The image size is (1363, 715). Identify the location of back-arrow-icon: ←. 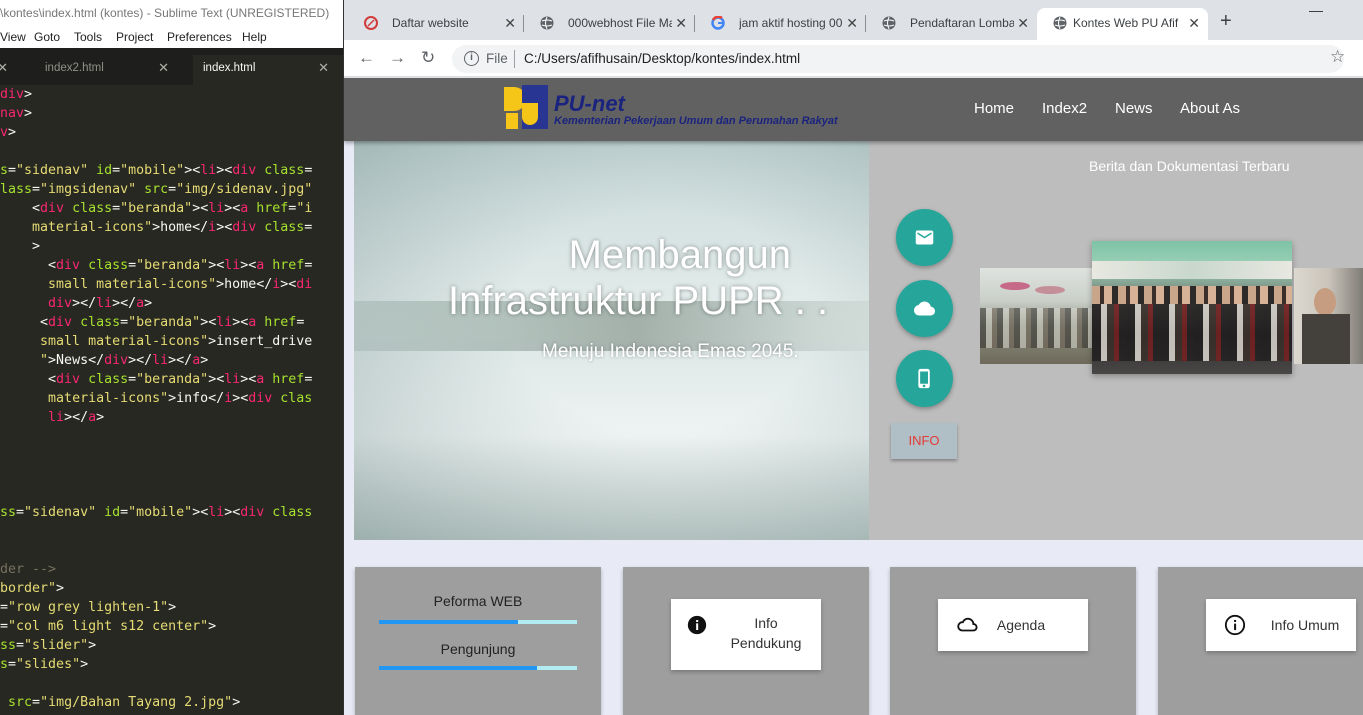
(366, 58).